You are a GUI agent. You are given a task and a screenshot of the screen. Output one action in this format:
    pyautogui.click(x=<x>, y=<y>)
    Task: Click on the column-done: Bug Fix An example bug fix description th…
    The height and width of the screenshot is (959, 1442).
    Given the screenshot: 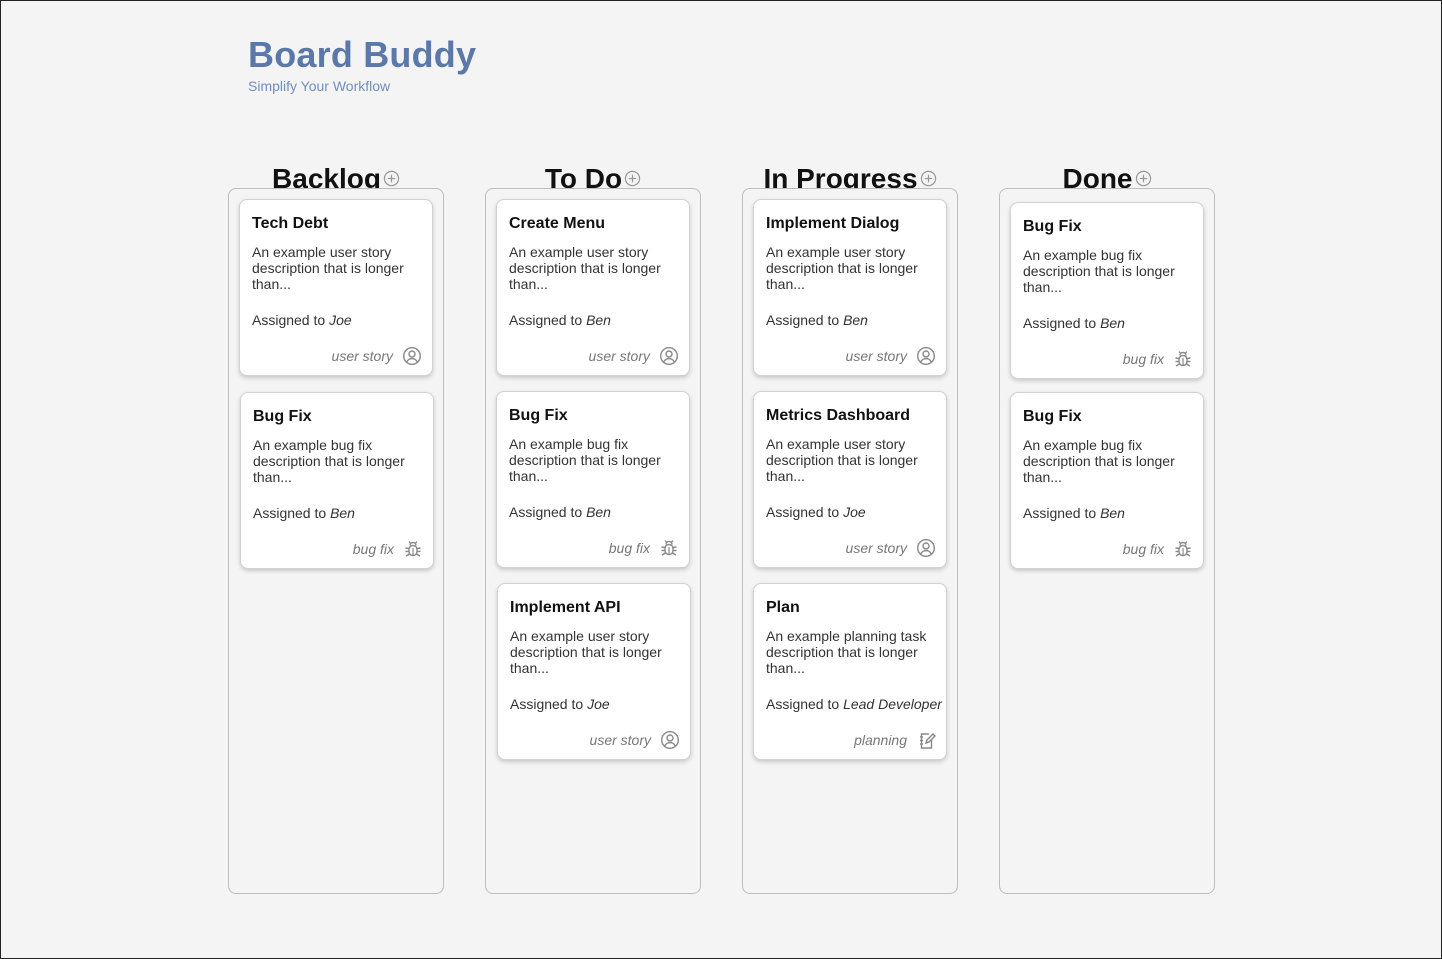 What is the action you would take?
    pyautogui.click(x=1107, y=541)
    